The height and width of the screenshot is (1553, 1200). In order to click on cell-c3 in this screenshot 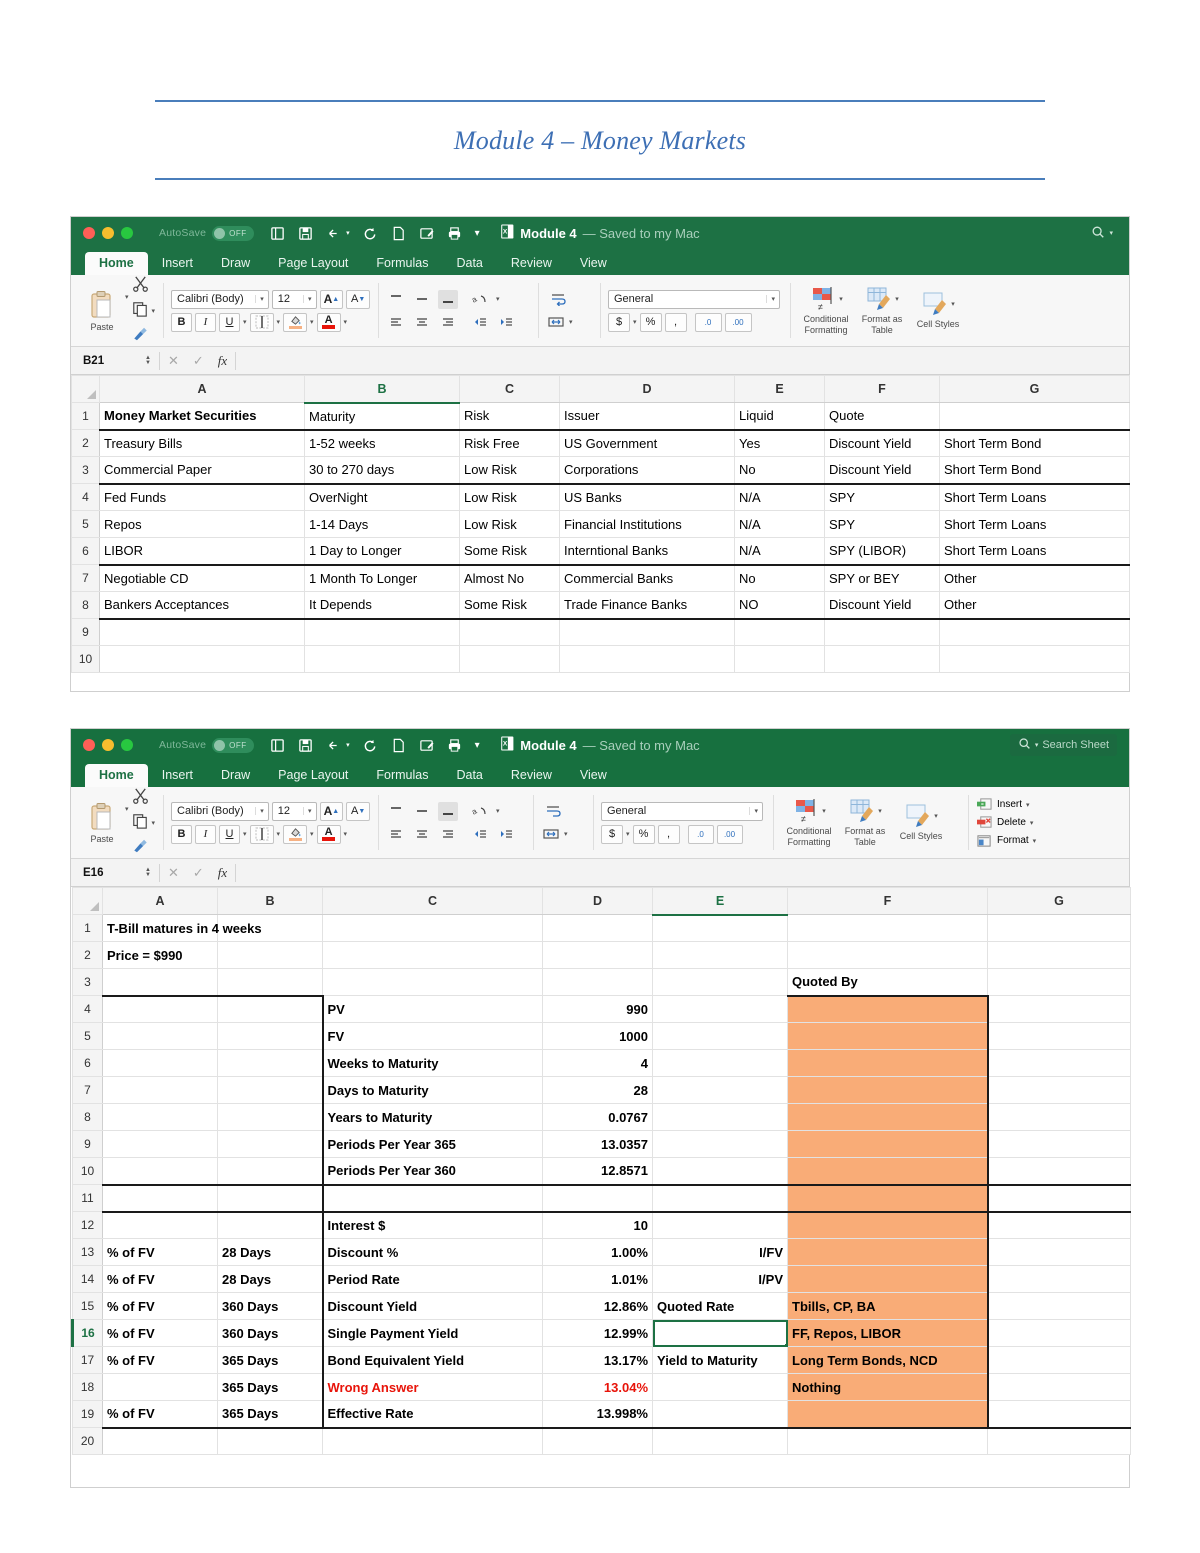, I will do `click(432, 982)`.